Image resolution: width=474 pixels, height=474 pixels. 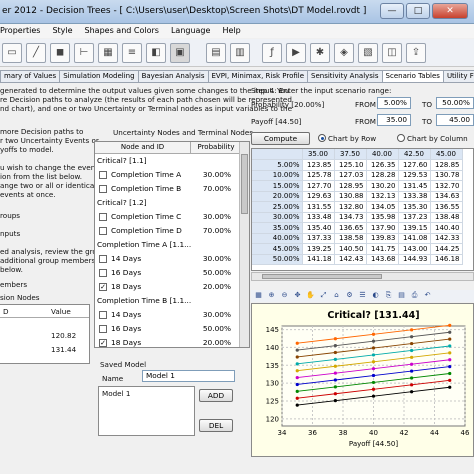 What do you see at coordinates (188, 376) in the screenshot?
I see `model-name-input: Model 1` at bounding box center [188, 376].